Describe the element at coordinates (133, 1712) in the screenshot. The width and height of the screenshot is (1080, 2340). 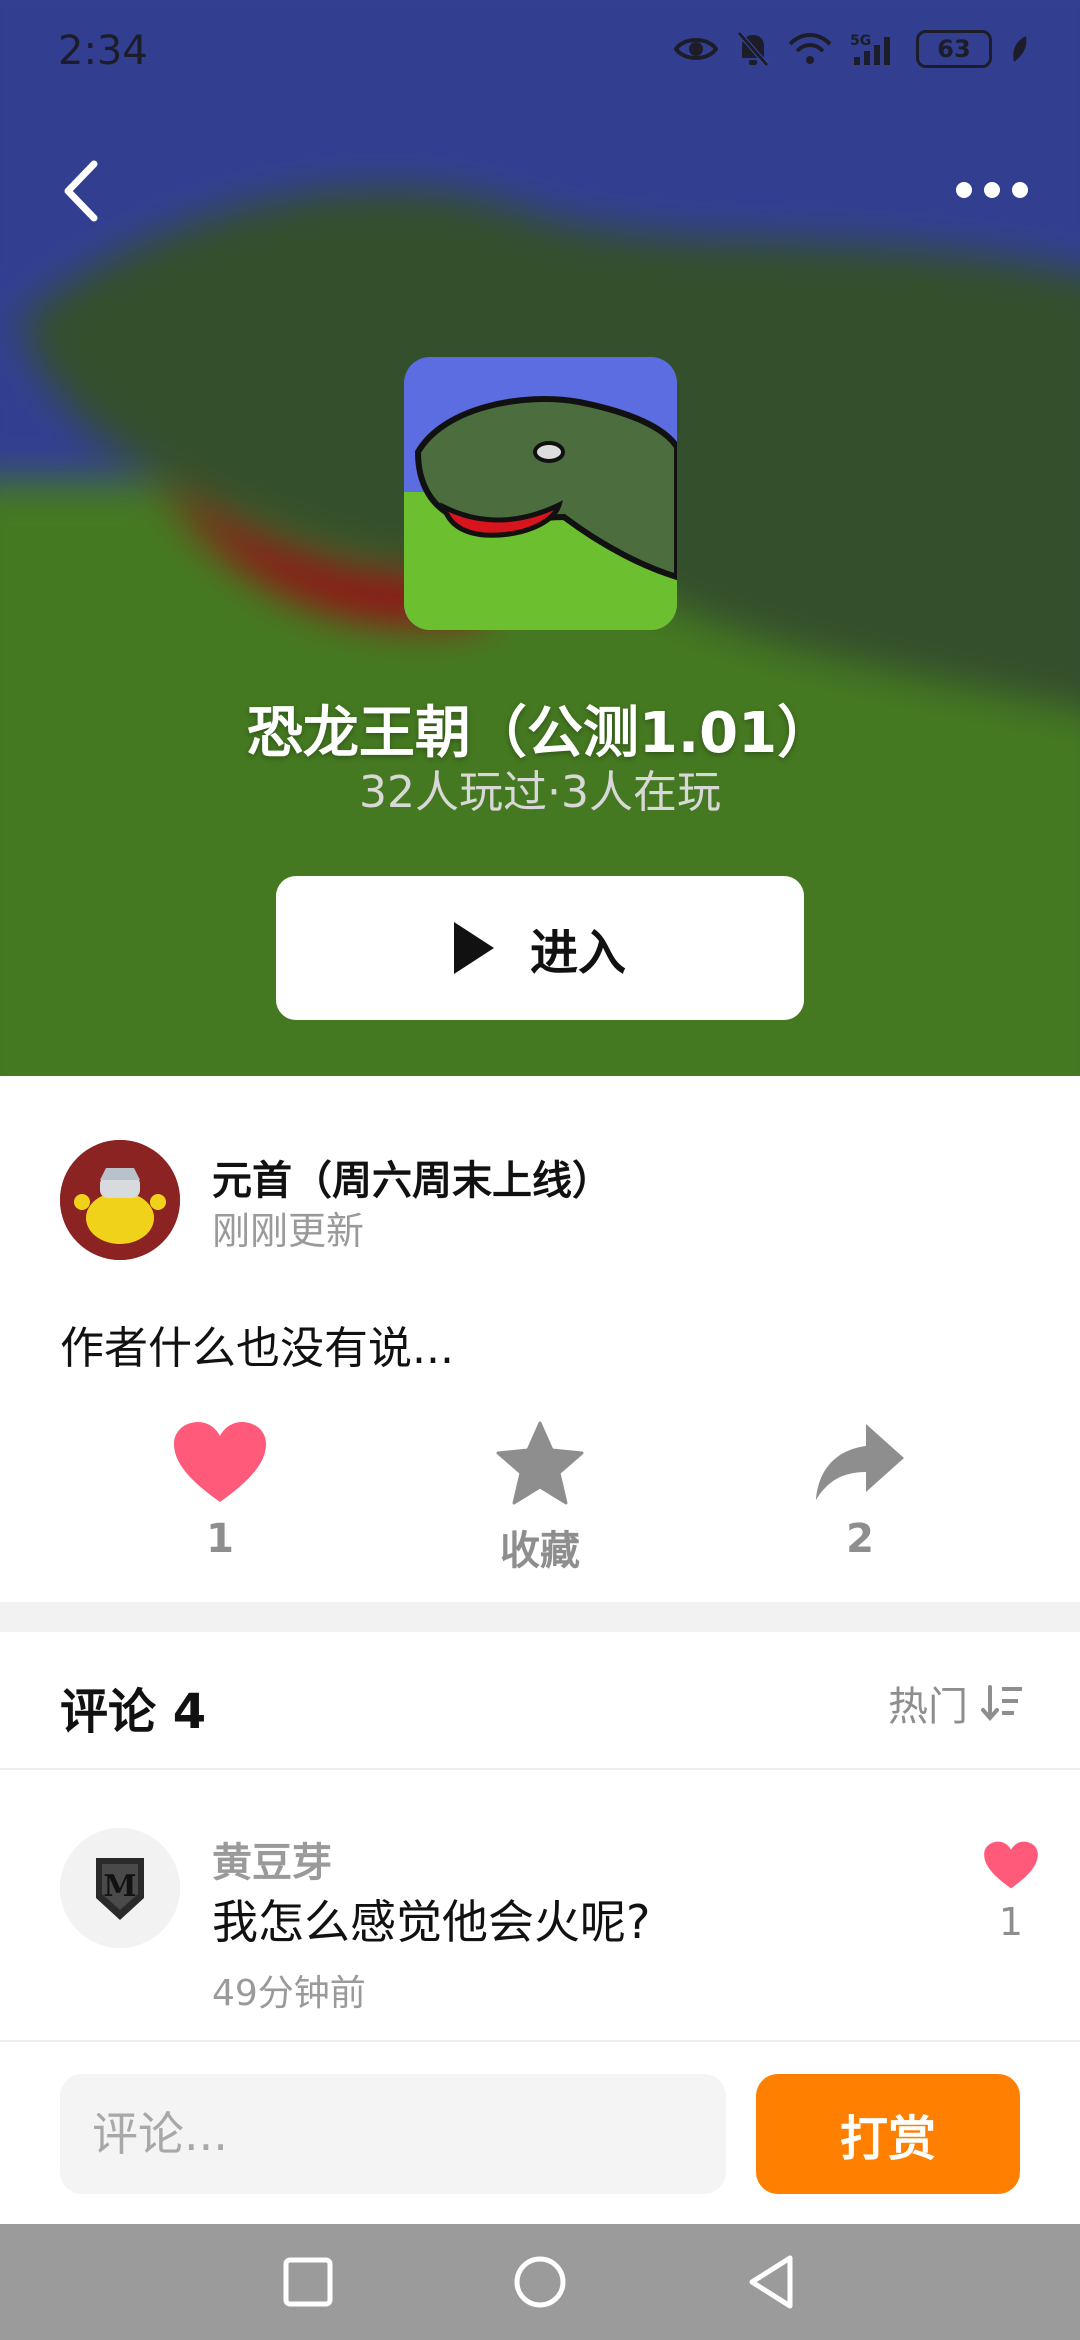
I see `comments-title: 评论 4` at that location.